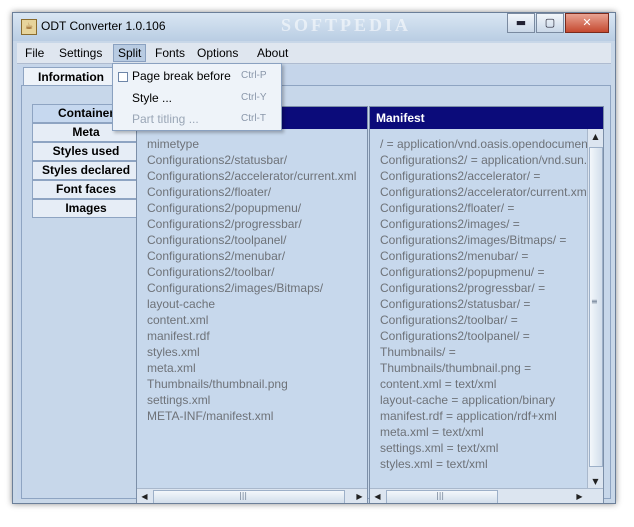 This screenshot has height=527, width=634. Describe the element at coordinates (254, 75) in the screenshot. I see `shortcut-label: Ctrl-P` at that location.